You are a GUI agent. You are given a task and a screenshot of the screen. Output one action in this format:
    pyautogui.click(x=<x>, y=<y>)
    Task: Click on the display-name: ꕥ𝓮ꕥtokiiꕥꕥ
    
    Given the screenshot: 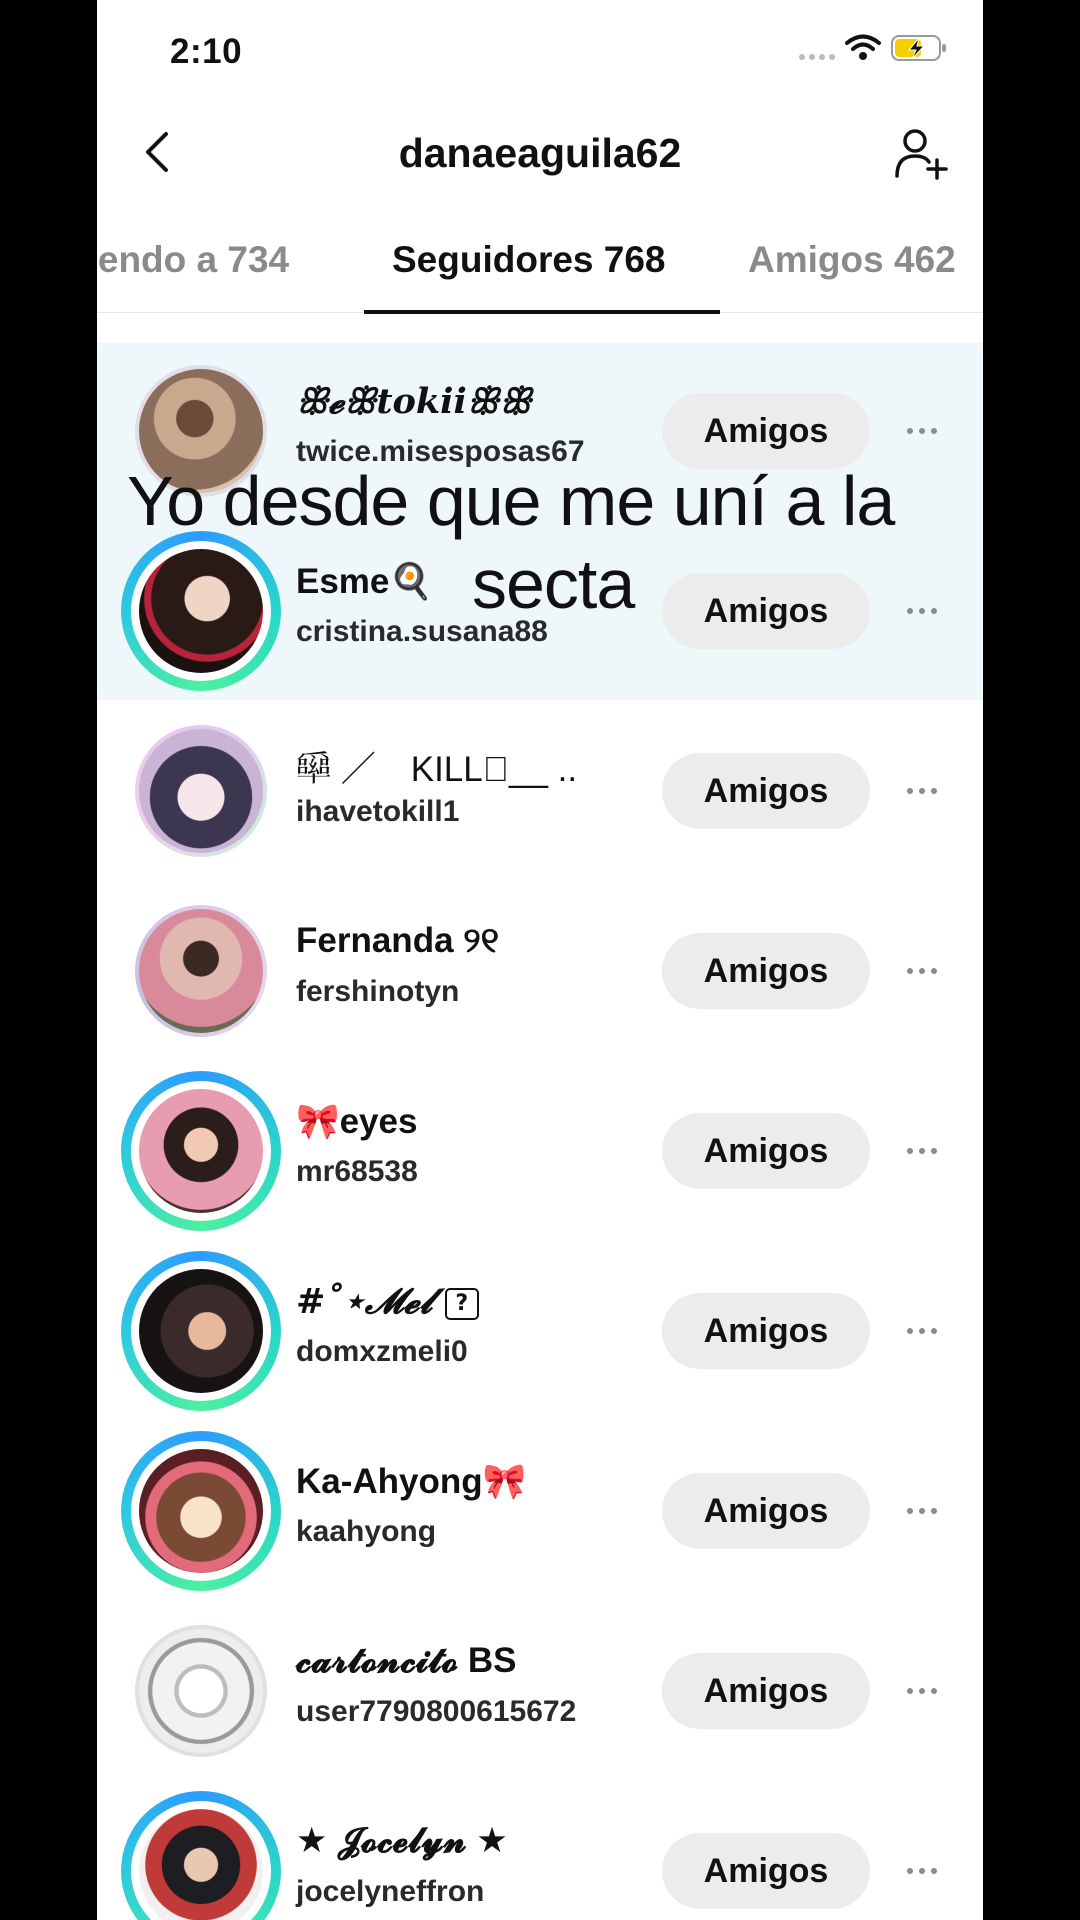 What is the action you would take?
    pyautogui.click(x=414, y=401)
    